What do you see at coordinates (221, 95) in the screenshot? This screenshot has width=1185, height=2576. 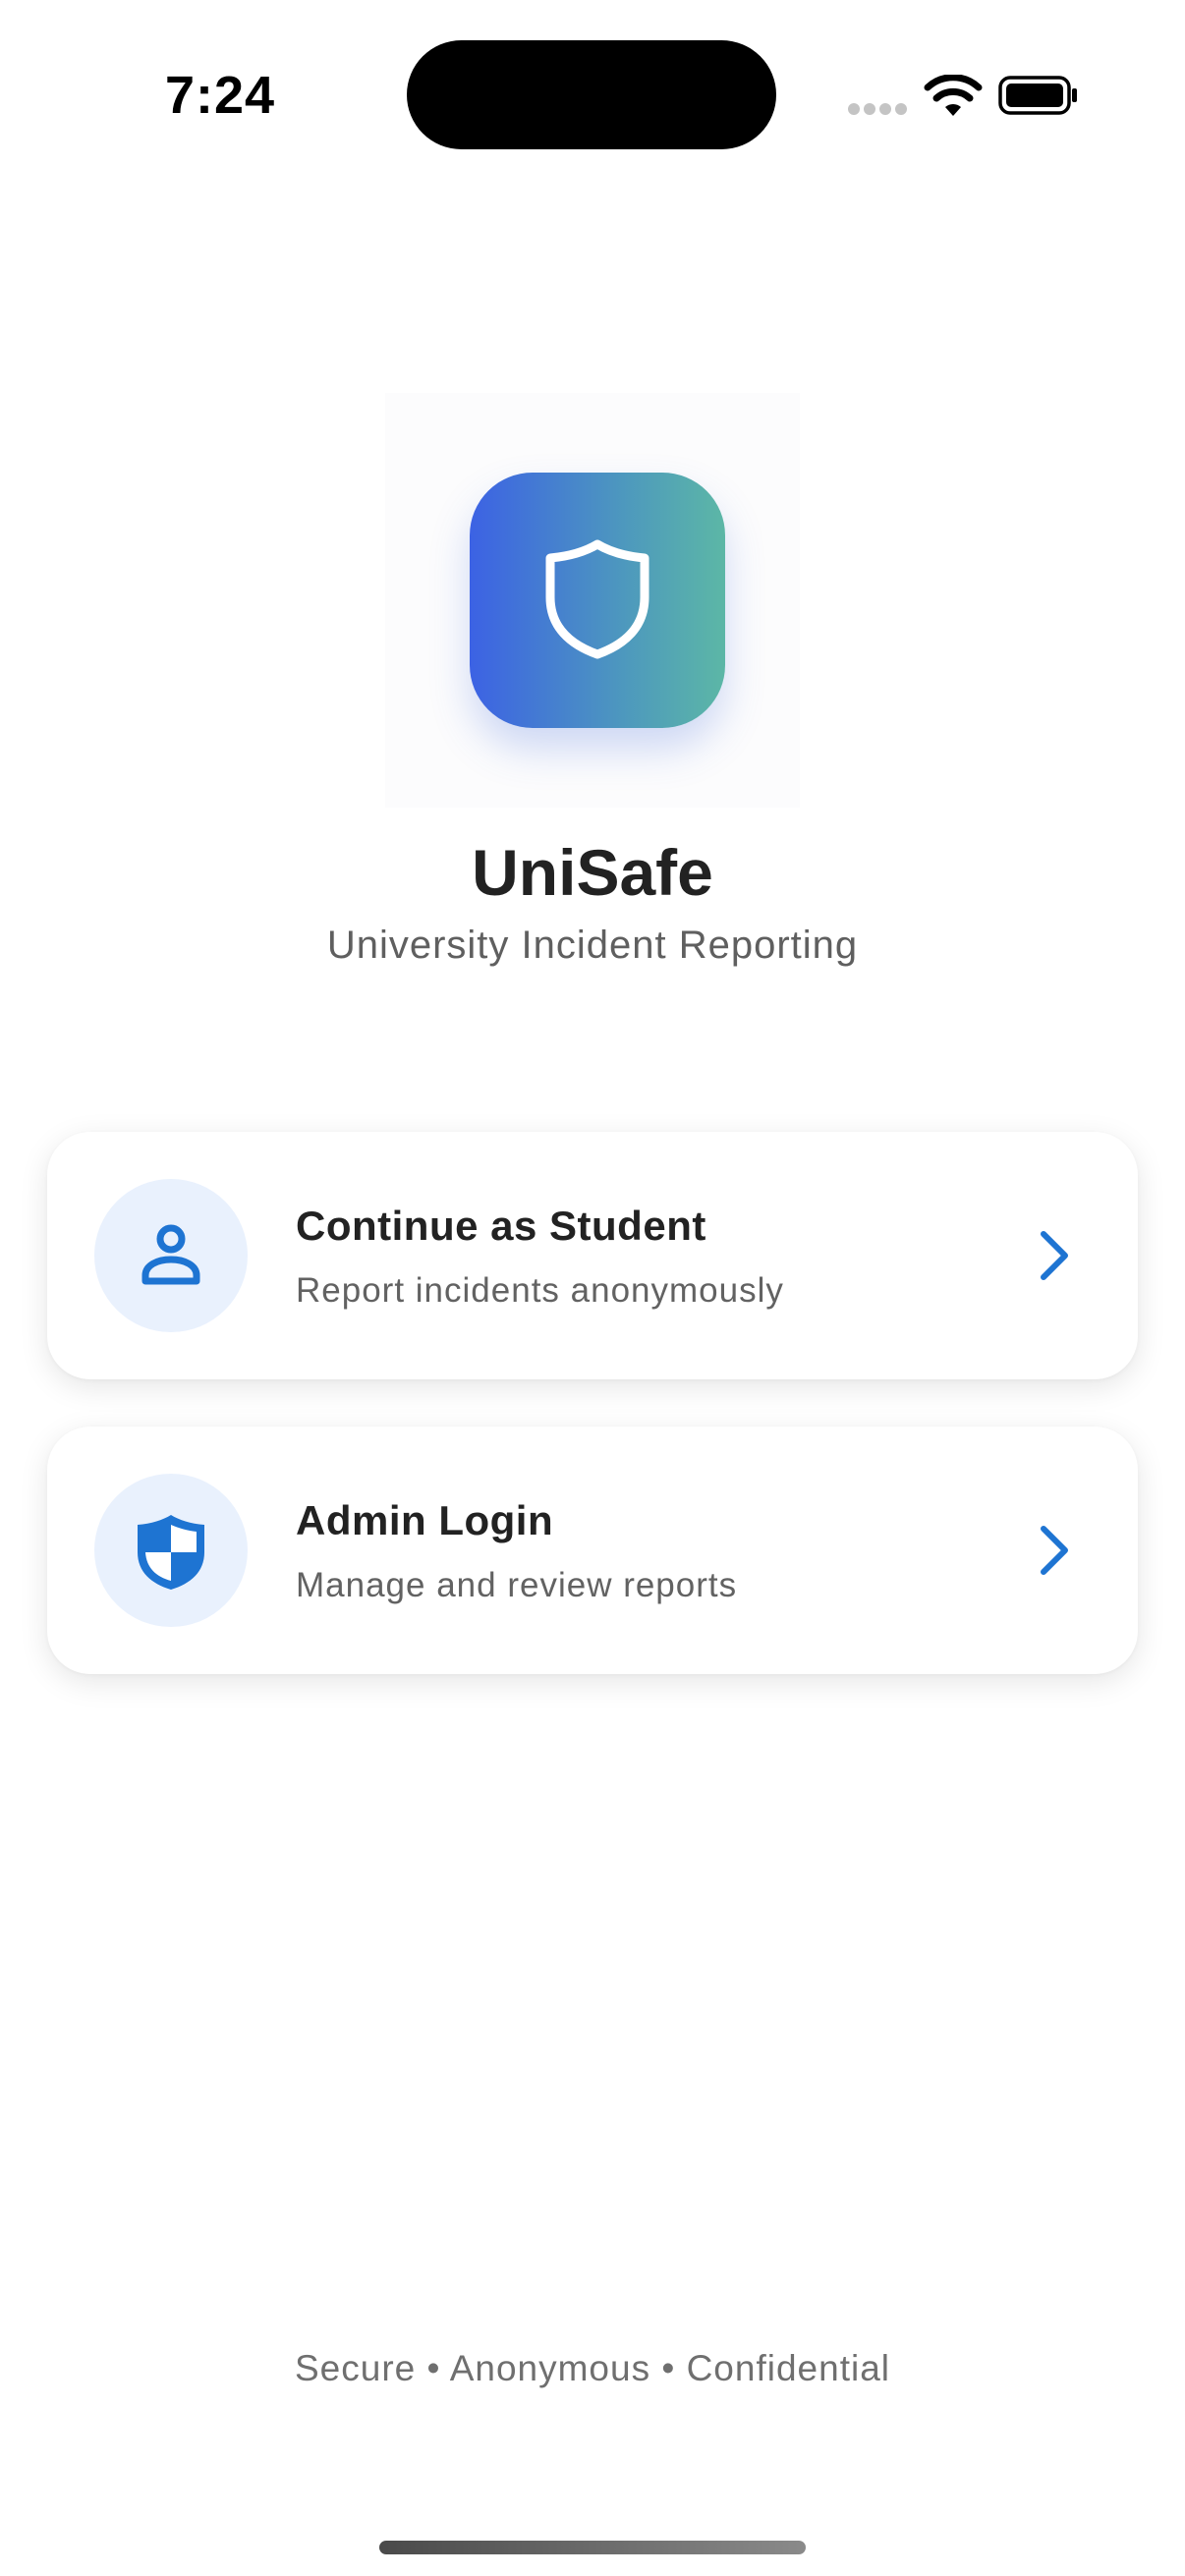 I see `status-time: 7:24` at bounding box center [221, 95].